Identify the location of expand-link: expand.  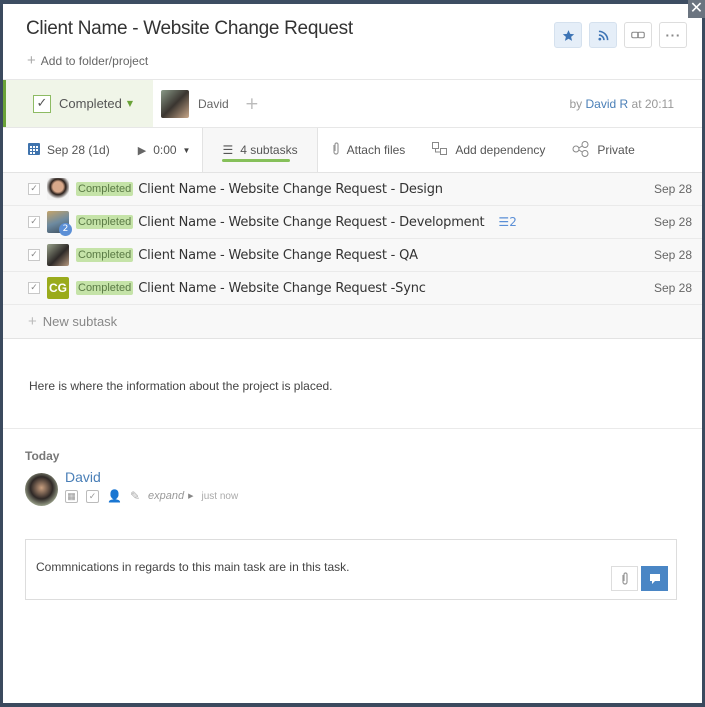
(166, 496).